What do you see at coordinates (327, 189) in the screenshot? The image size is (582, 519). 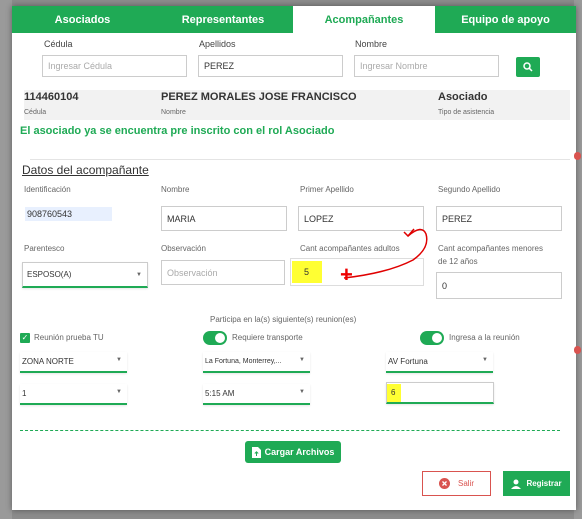 I see `primer-apellido-label: Primer Apellido` at bounding box center [327, 189].